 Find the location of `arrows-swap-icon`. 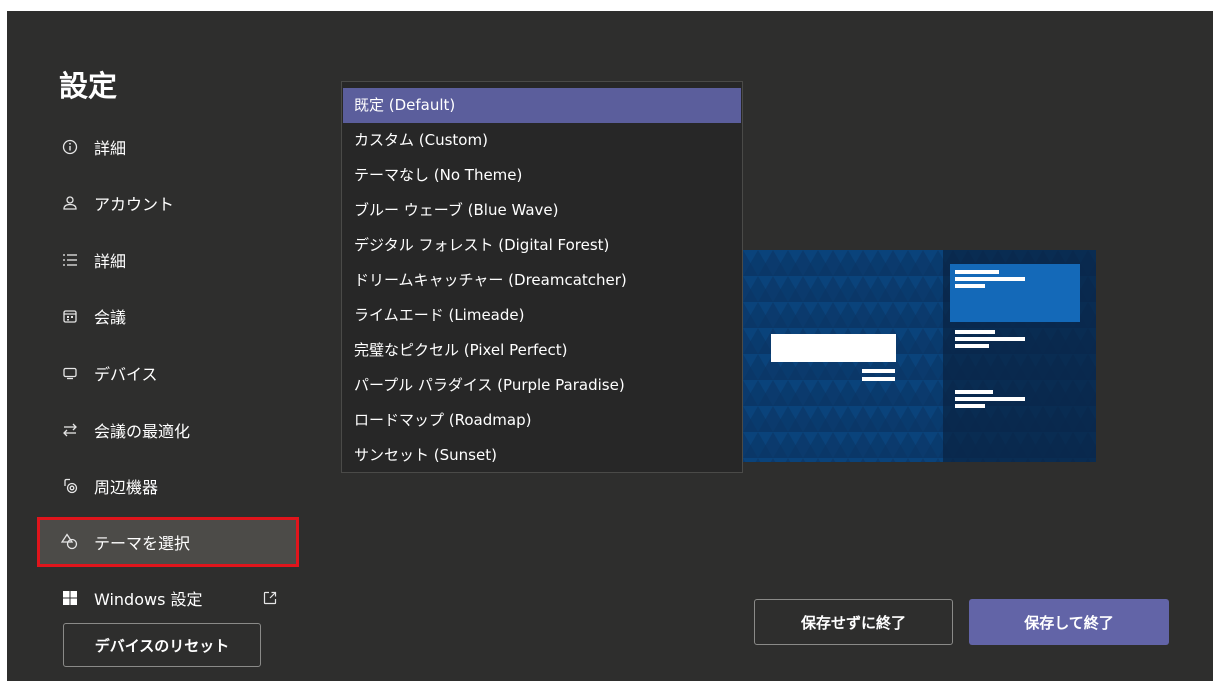

arrows-swap-icon is located at coordinates (70, 430).